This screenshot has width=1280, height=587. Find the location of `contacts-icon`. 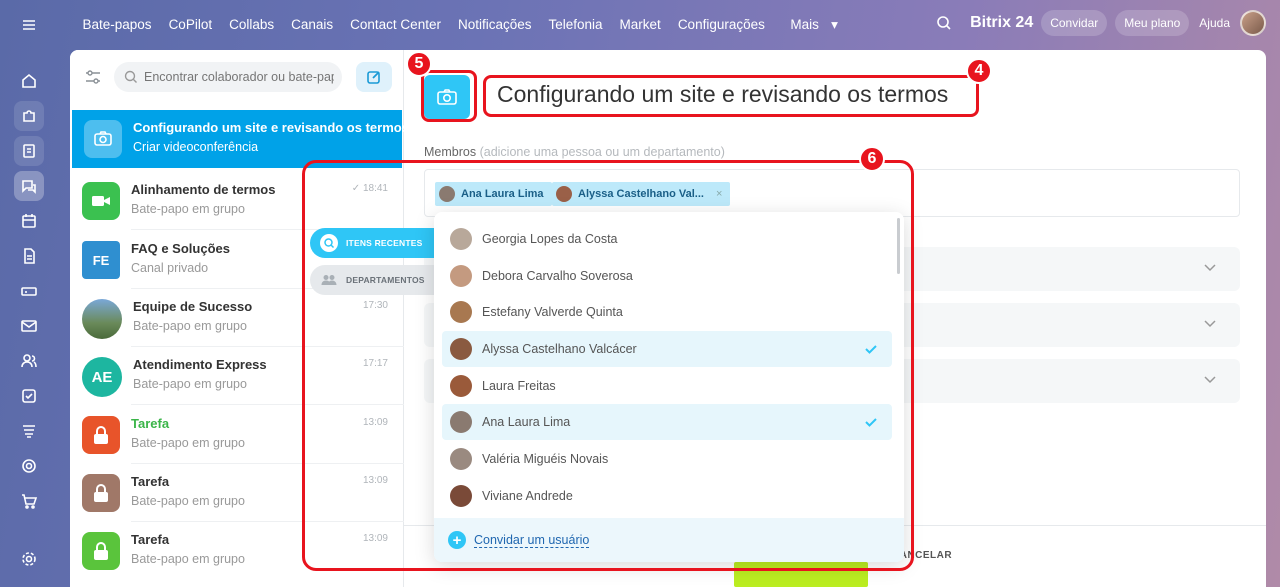

contacts-icon is located at coordinates (29, 361).